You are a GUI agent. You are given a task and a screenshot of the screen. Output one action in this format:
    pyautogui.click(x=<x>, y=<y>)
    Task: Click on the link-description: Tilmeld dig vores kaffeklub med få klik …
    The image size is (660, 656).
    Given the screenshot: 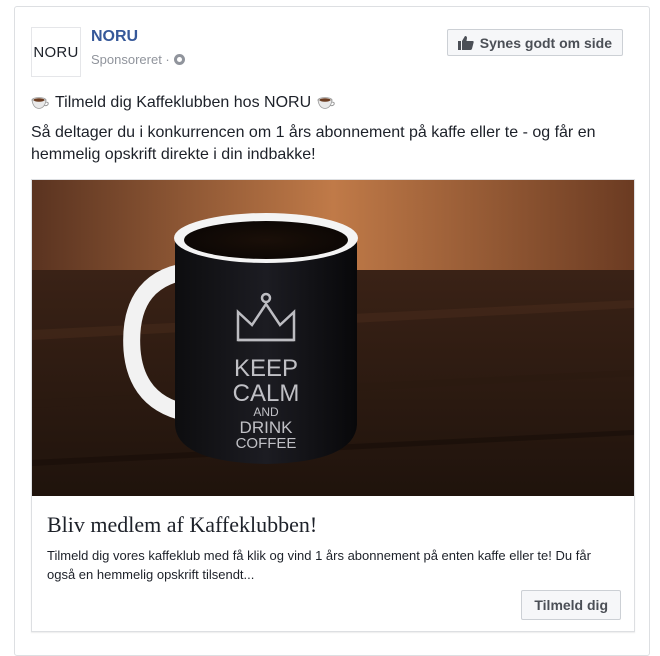 What is the action you would take?
    pyautogui.click(x=319, y=565)
    